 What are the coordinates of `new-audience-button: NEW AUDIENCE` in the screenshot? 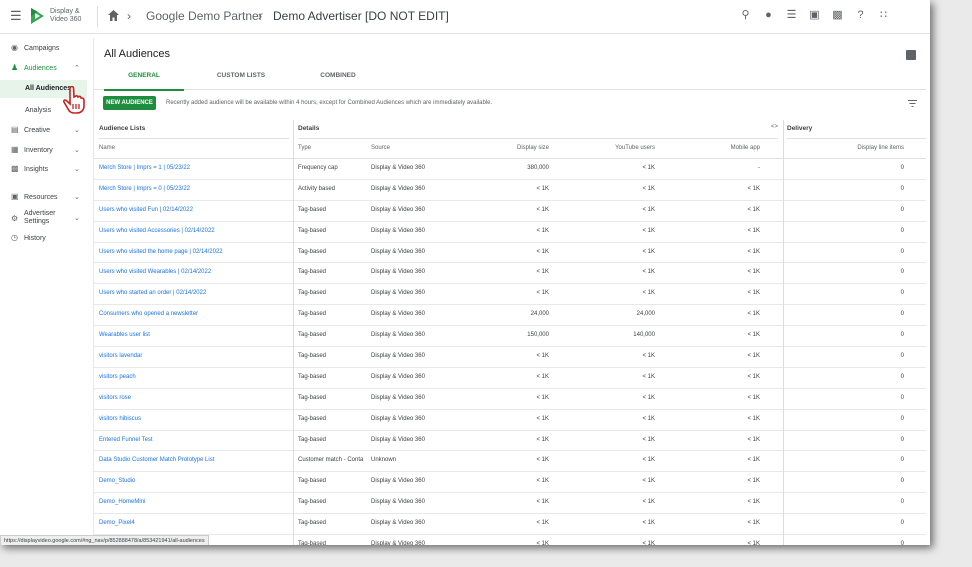 It's located at (129, 103).